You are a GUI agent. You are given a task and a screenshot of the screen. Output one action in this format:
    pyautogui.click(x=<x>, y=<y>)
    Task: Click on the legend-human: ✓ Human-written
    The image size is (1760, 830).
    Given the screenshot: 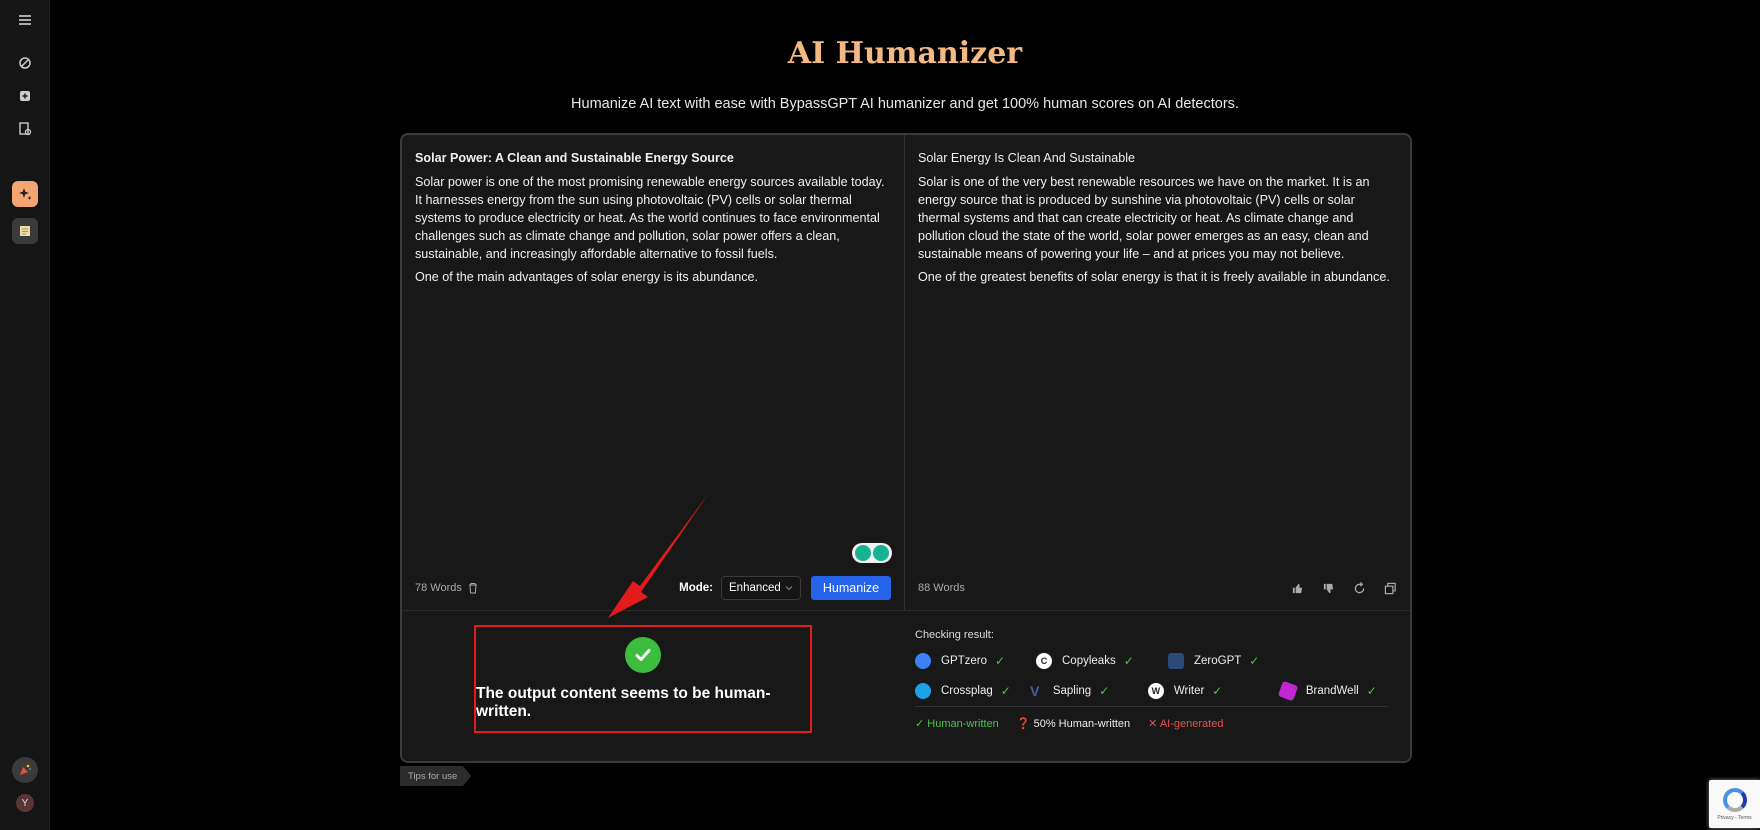 What is the action you would take?
    pyautogui.click(x=957, y=724)
    